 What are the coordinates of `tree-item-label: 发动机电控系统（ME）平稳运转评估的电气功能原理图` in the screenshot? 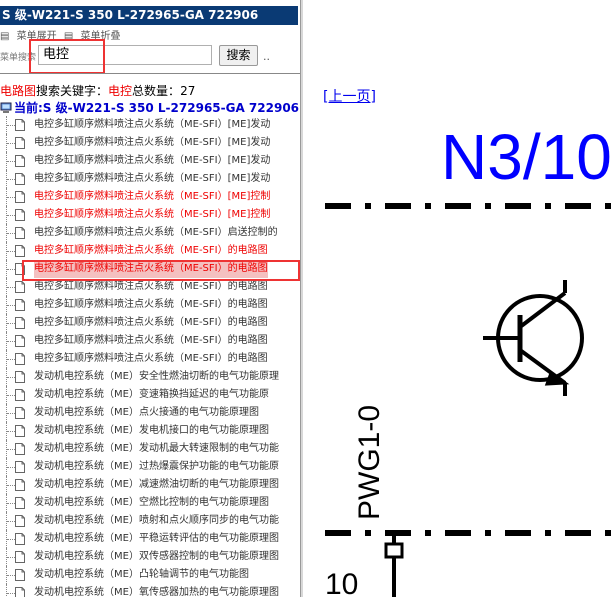 It's located at (156, 538).